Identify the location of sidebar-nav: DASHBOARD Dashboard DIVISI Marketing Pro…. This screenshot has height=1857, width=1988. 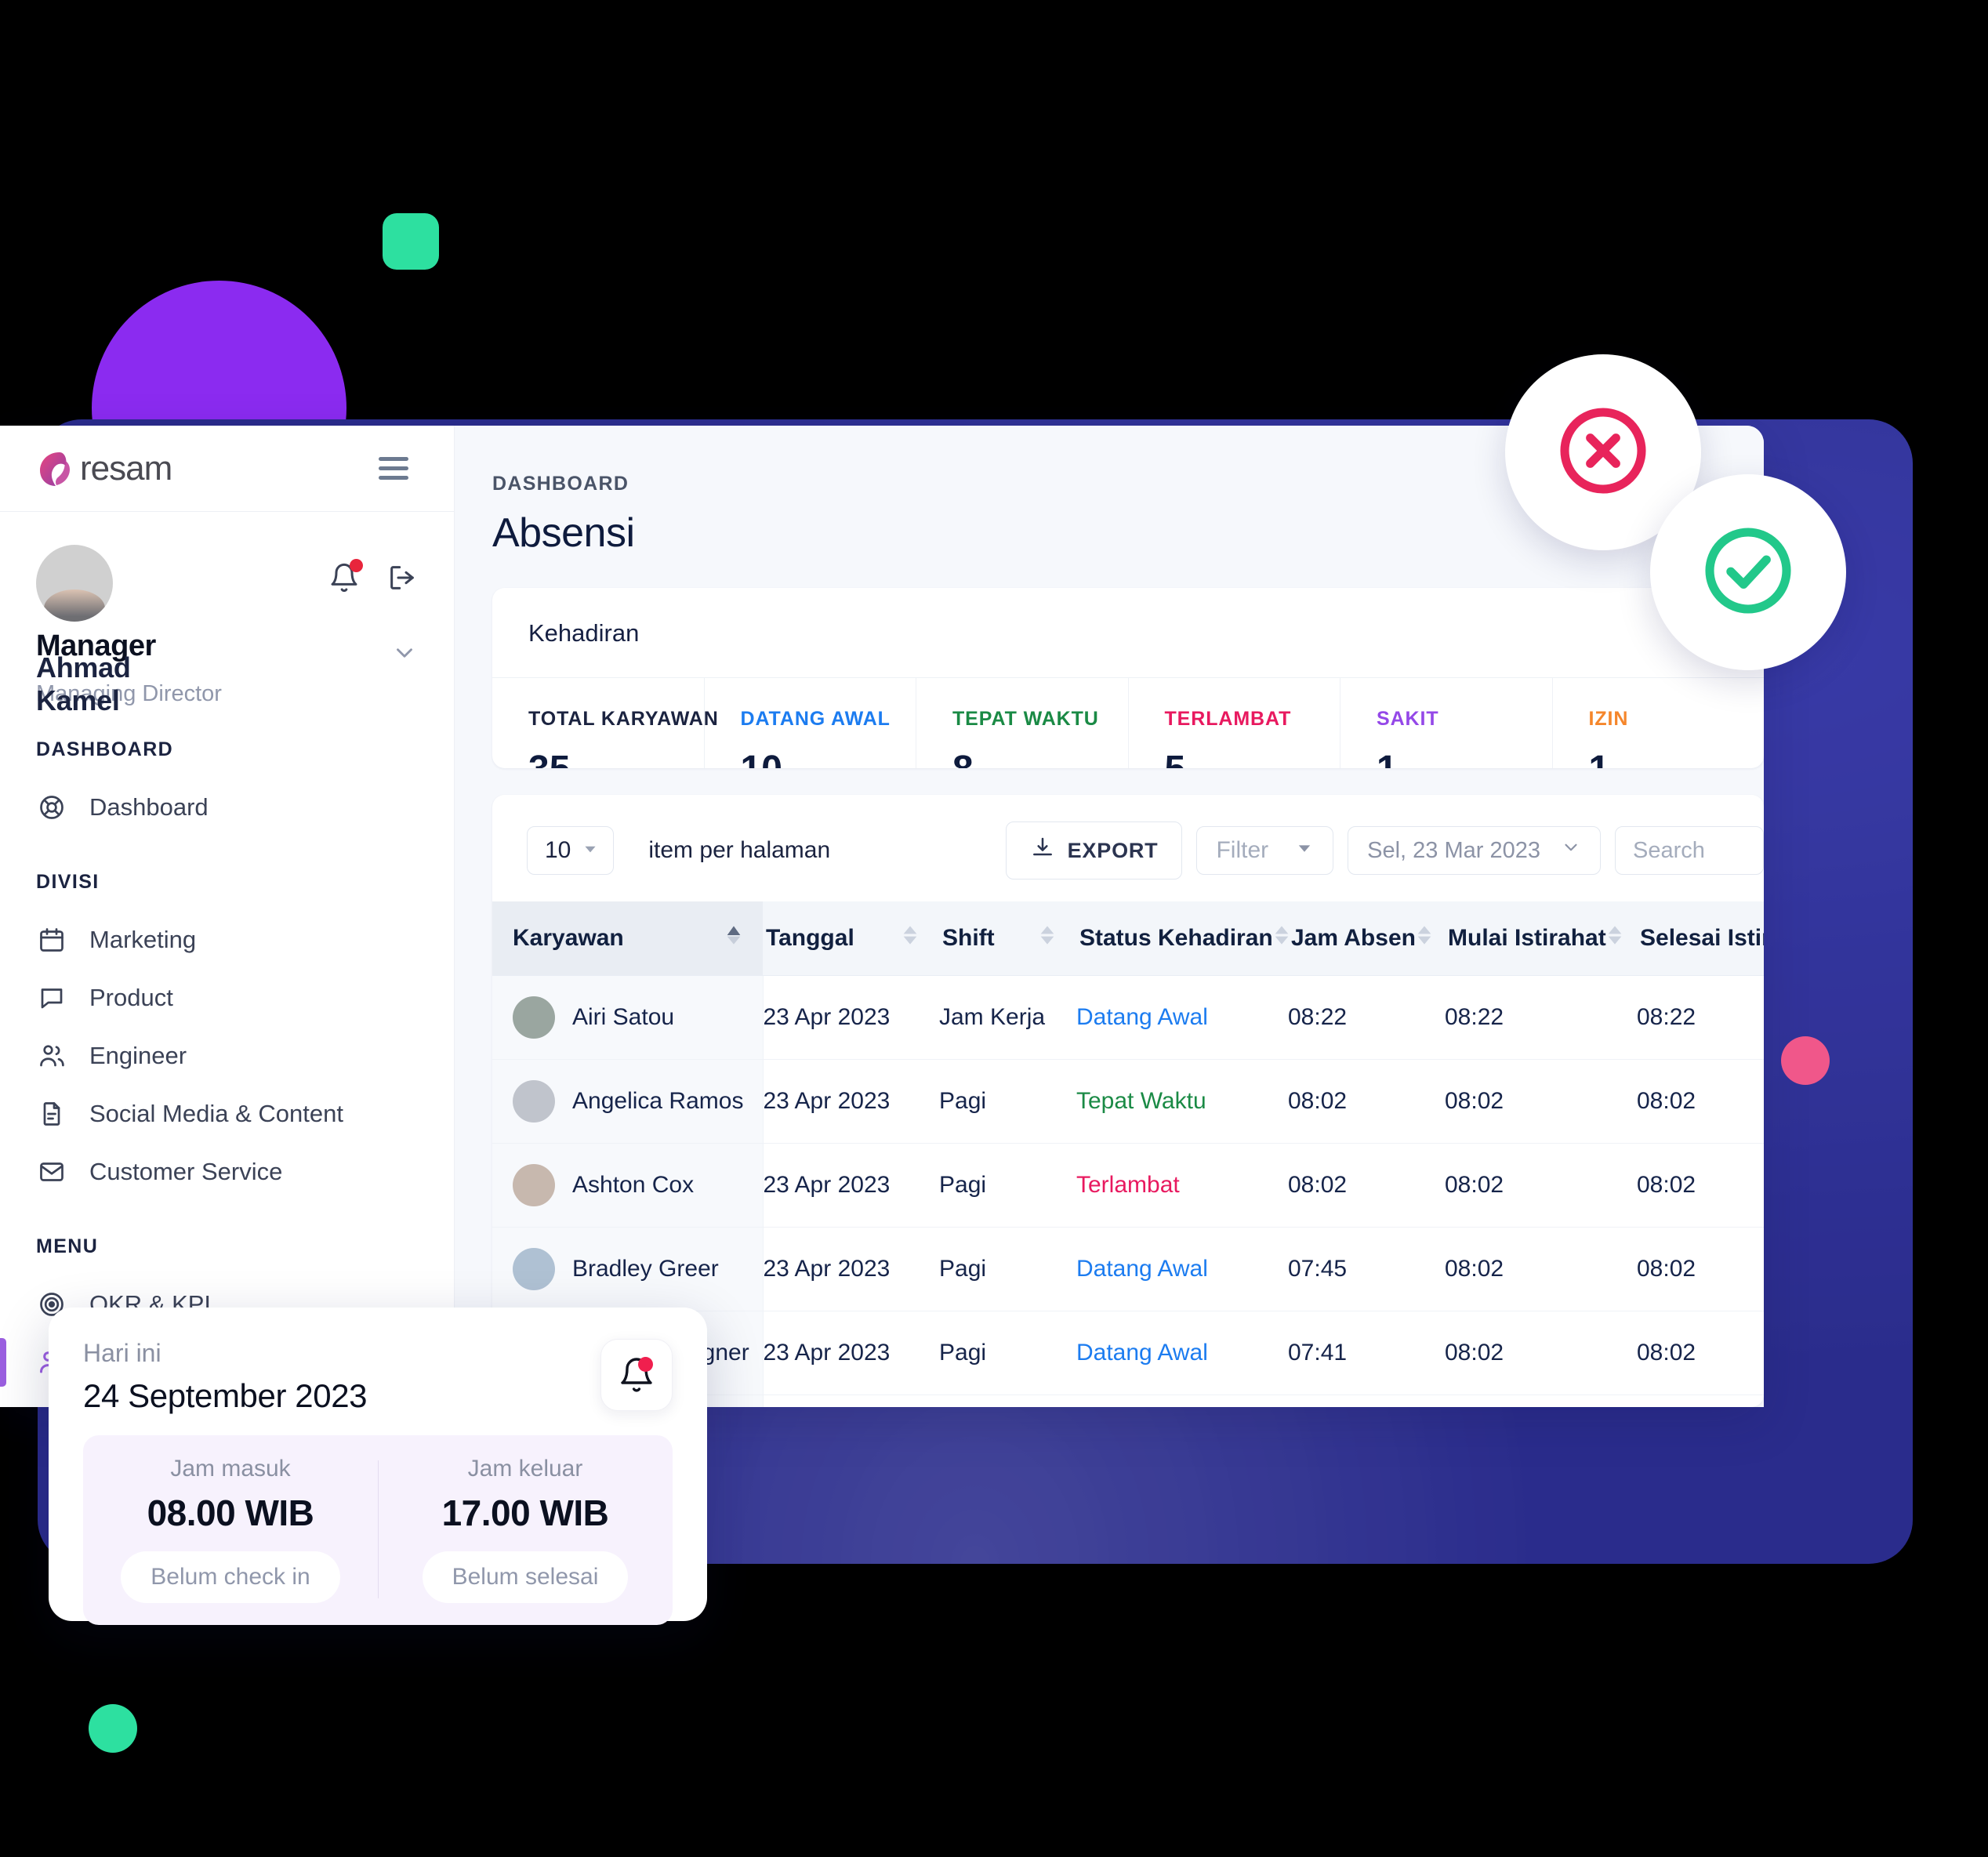
(227, 1057).